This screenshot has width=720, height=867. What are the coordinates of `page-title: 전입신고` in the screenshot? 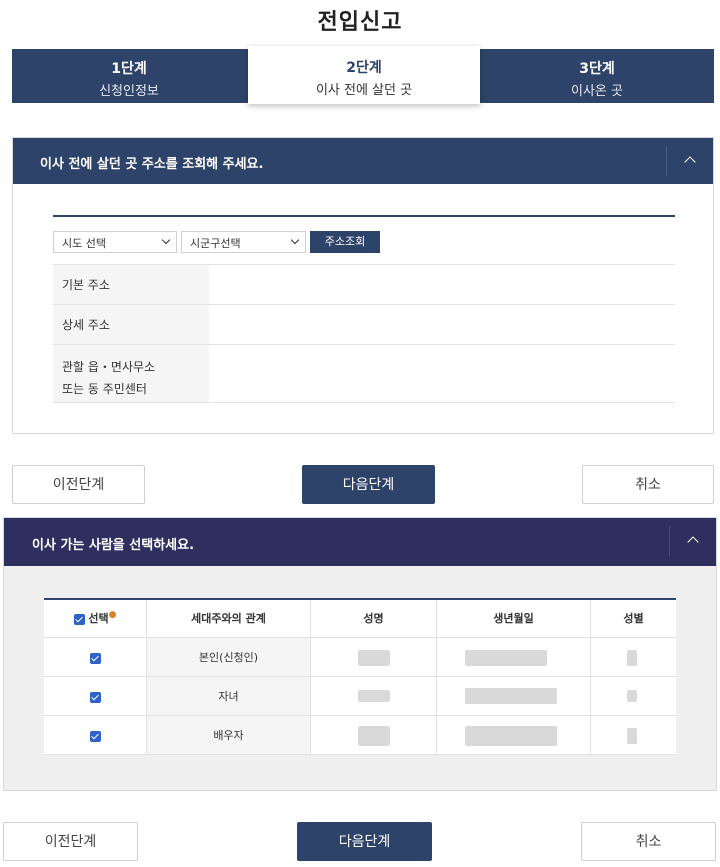 It's located at (360, 22).